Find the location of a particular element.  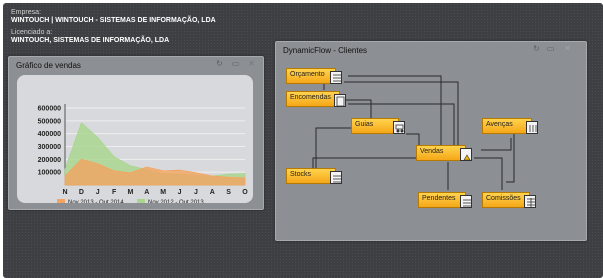

y-tick-label: 200000 is located at coordinates (49, 160).